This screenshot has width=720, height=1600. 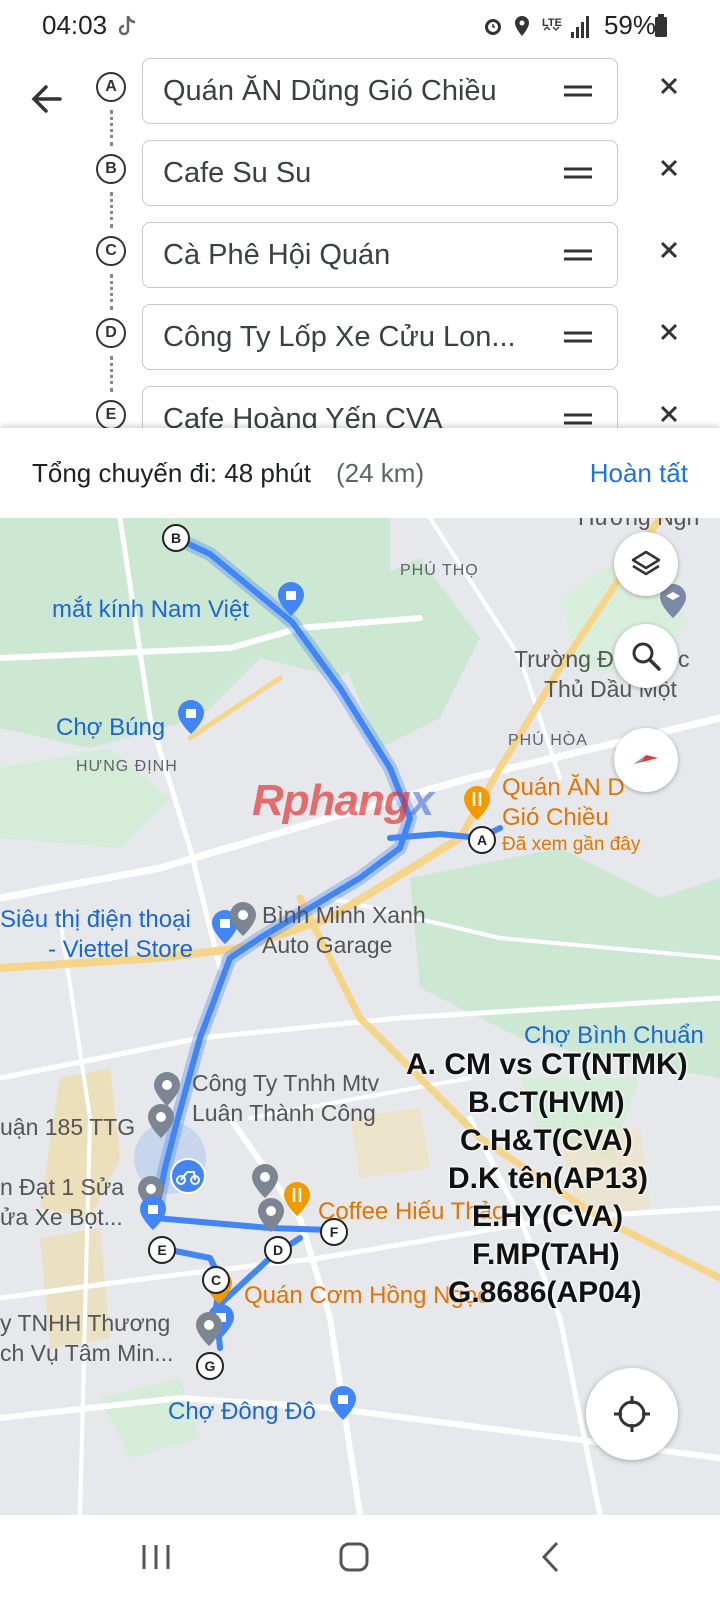 I want to click on stop-marker-c: C, so click(x=111, y=251).